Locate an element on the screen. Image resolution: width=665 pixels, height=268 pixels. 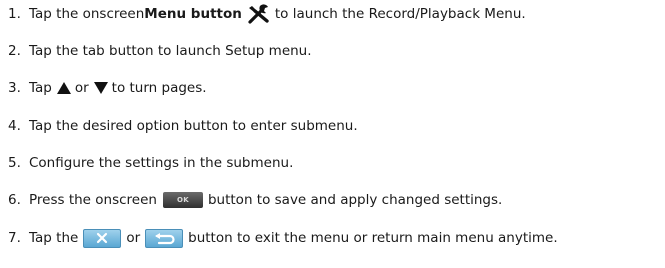
step-text-pre: Tap the is located at coordinates (54, 238).